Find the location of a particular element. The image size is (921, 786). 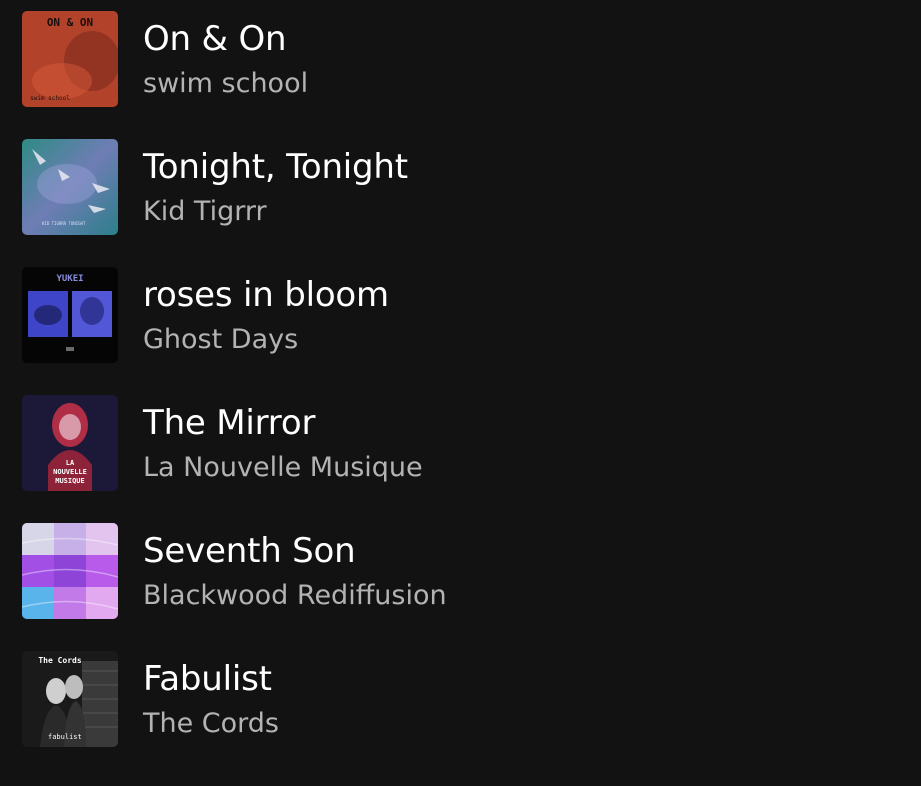

album-cover: The Cords fabulist is located at coordinates (70, 699).